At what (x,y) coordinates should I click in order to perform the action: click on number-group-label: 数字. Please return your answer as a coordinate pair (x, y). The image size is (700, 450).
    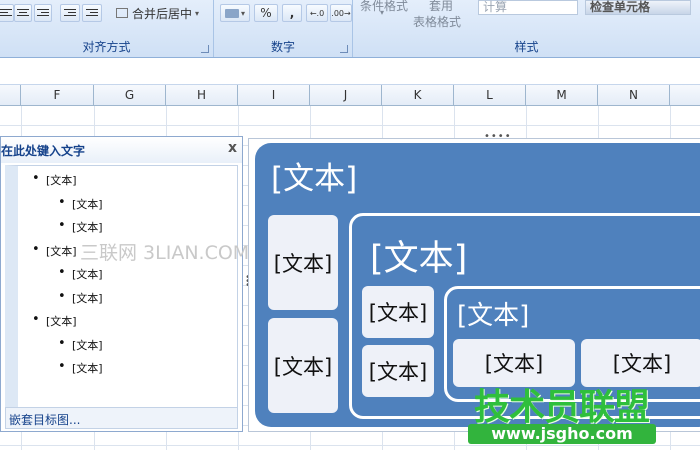
    Looking at the image, I should click on (282, 47).